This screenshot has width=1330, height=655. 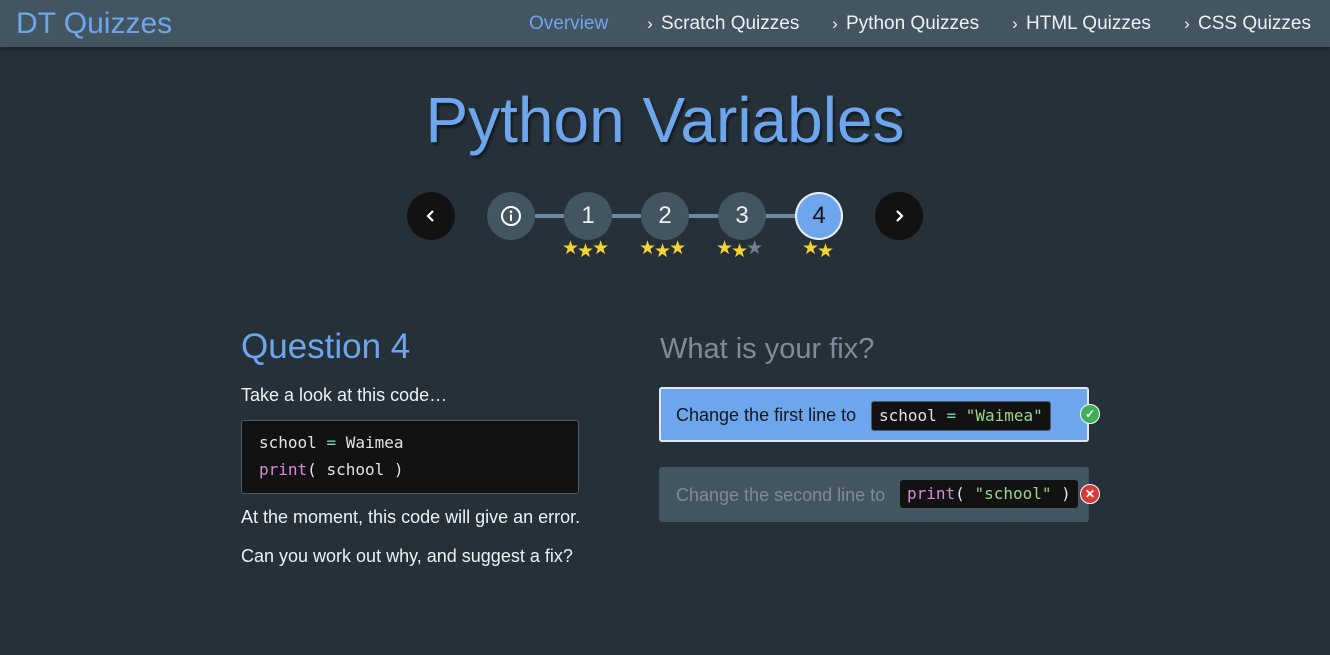 I want to click on step-1: 1, so click(x=588, y=216).